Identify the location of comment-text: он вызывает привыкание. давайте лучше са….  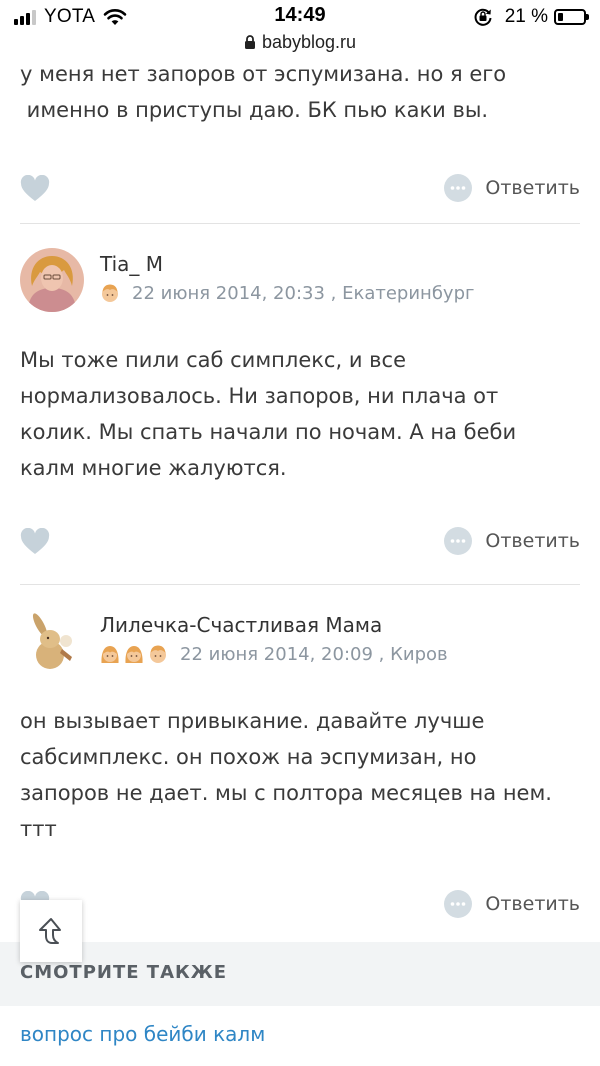
(300, 775).